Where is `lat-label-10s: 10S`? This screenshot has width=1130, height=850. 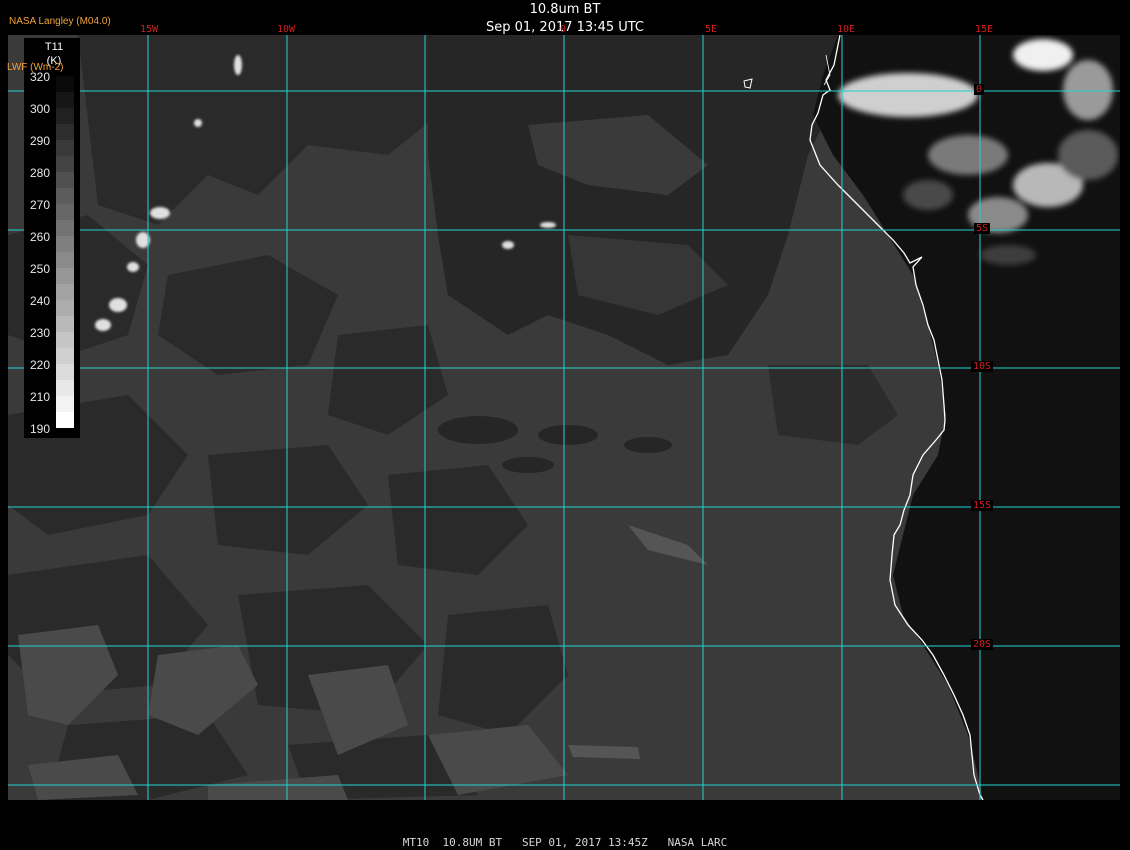
lat-label-10s: 10S is located at coordinates (982, 366).